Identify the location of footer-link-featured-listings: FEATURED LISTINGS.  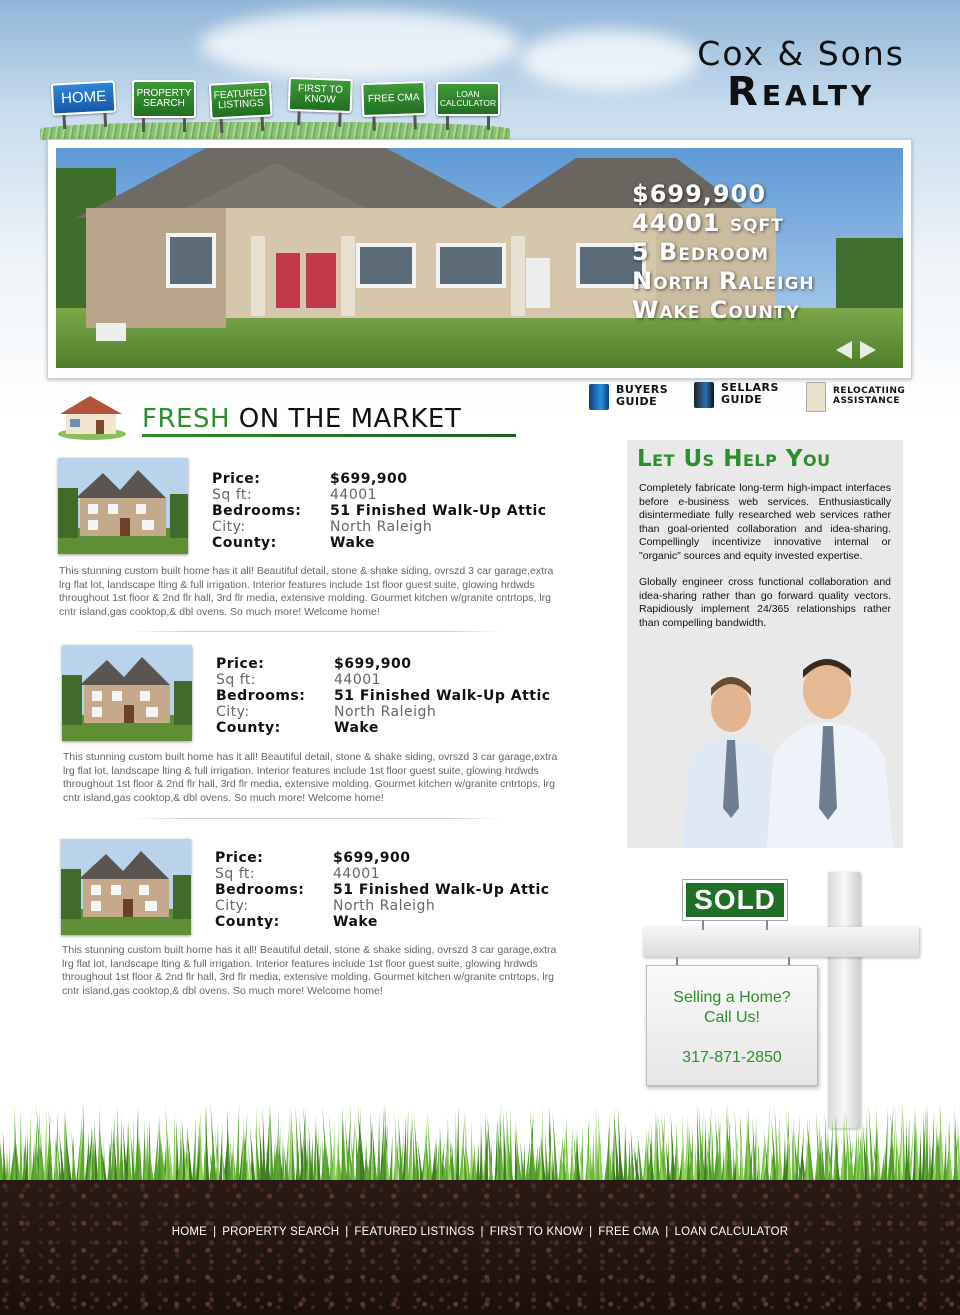
(414, 1232).